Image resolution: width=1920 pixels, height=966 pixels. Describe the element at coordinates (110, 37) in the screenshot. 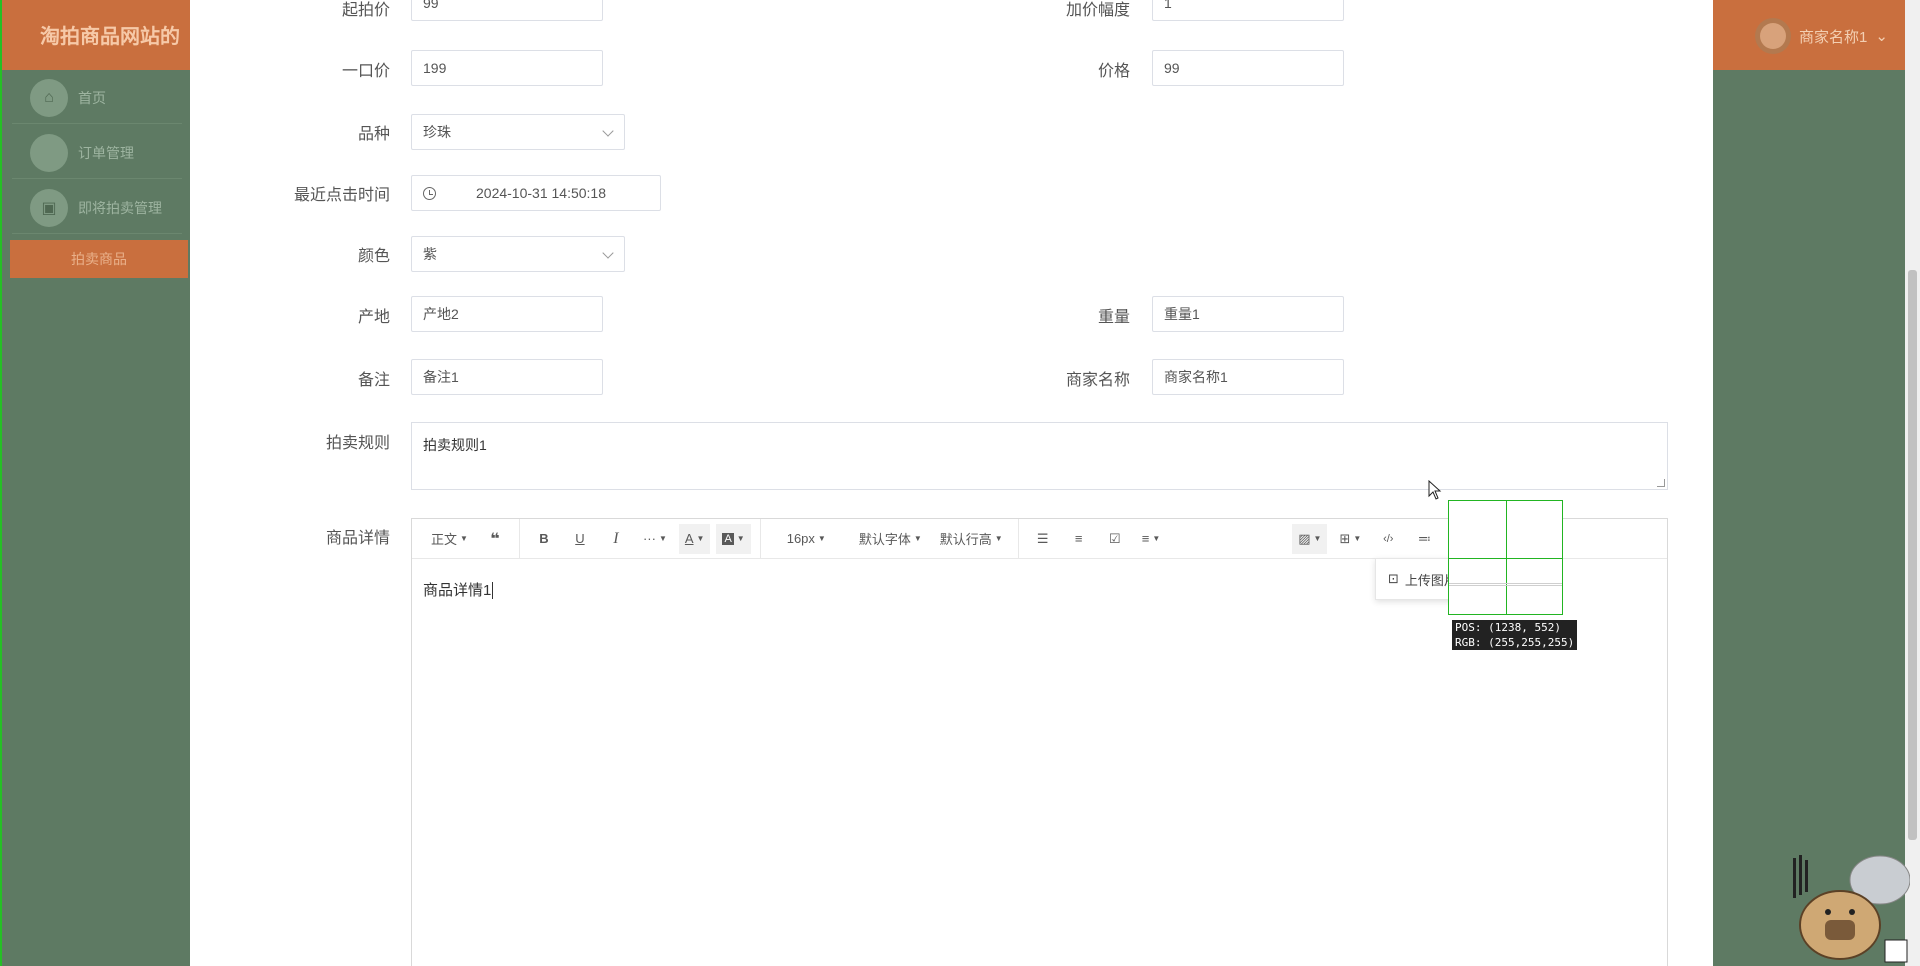

I see `site-title: 淘拍商品网站的` at that location.